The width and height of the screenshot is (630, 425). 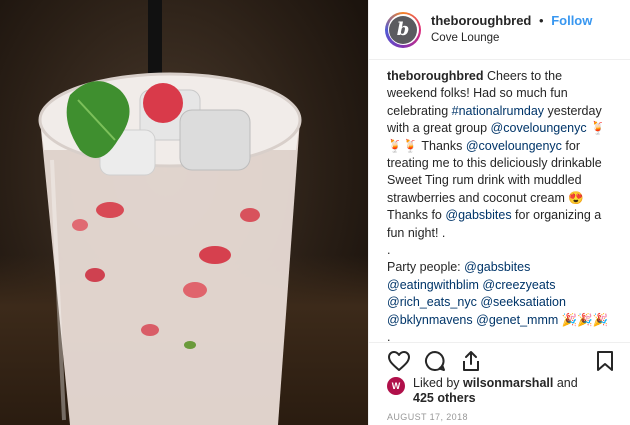 I want to click on caption-username: theboroughbred, so click(x=435, y=76).